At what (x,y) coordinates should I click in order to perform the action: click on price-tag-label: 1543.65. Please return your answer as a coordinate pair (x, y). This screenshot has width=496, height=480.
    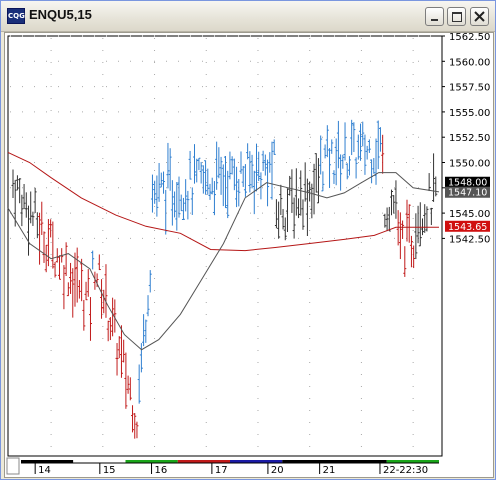
    Looking at the image, I should click on (467, 227).